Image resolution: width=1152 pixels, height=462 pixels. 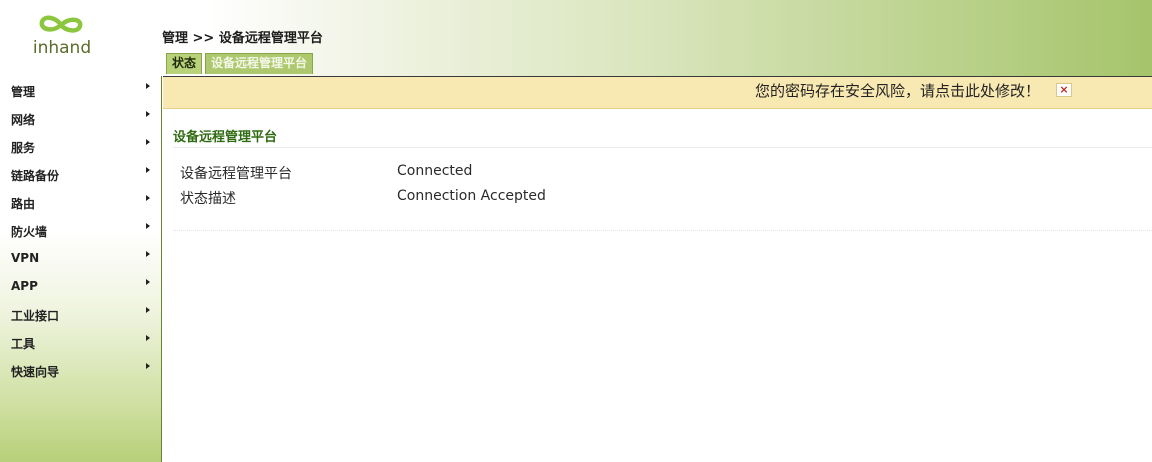 I want to click on status-value-description: Connection Accepted, so click(x=471, y=196).